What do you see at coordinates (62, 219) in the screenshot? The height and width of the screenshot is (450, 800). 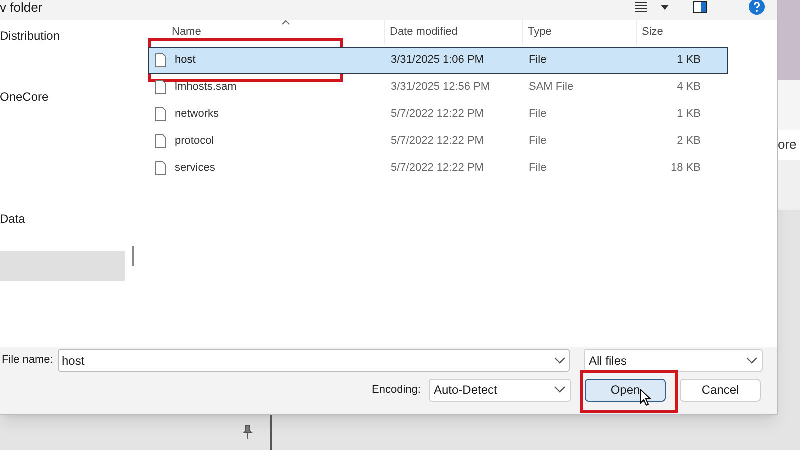 I see `nav-item: Data` at bounding box center [62, 219].